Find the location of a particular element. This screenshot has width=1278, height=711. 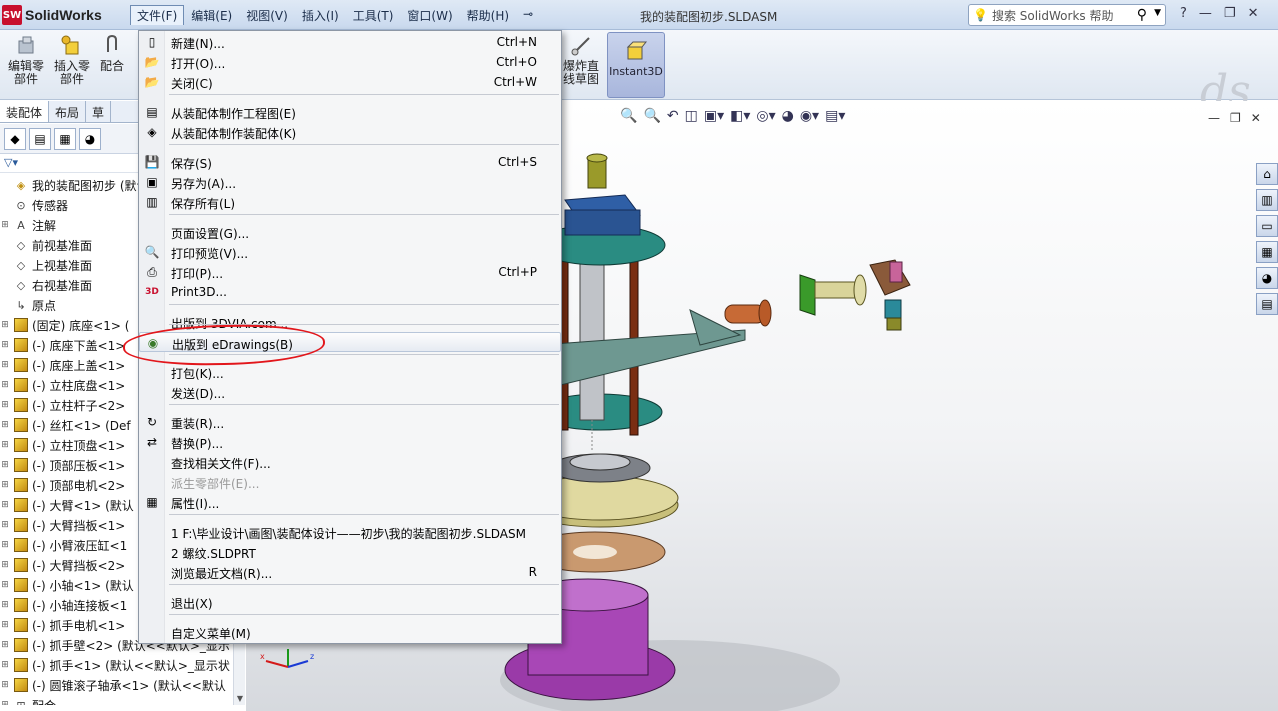

solidworks-logo: SW SolidWorks is located at coordinates (62, 15).